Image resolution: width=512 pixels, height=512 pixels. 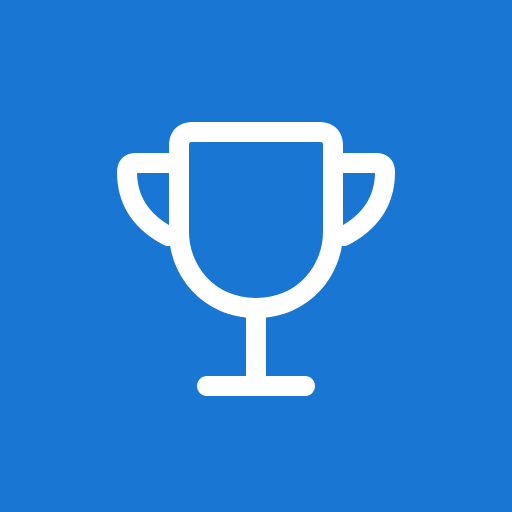 I want to click on trophy-cup, so click(x=256, y=220).